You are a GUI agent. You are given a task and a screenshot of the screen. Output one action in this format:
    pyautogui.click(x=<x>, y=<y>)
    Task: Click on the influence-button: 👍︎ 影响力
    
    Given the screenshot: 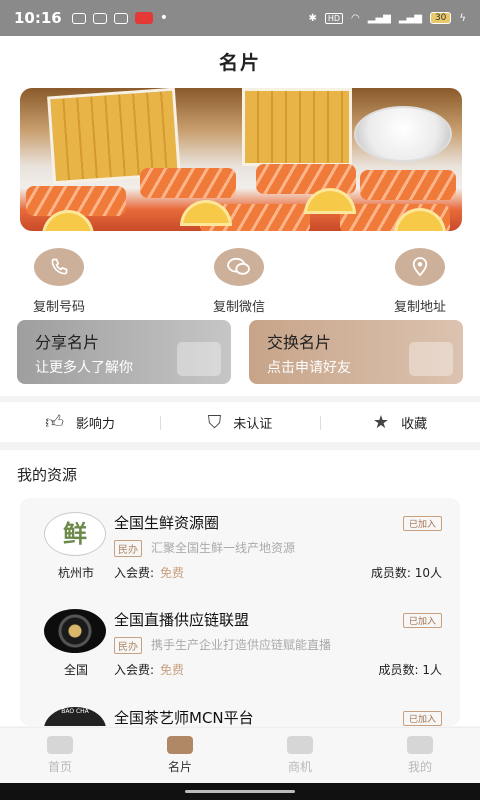 What is the action you would take?
    pyautogui.click(x=80, y=422)
    